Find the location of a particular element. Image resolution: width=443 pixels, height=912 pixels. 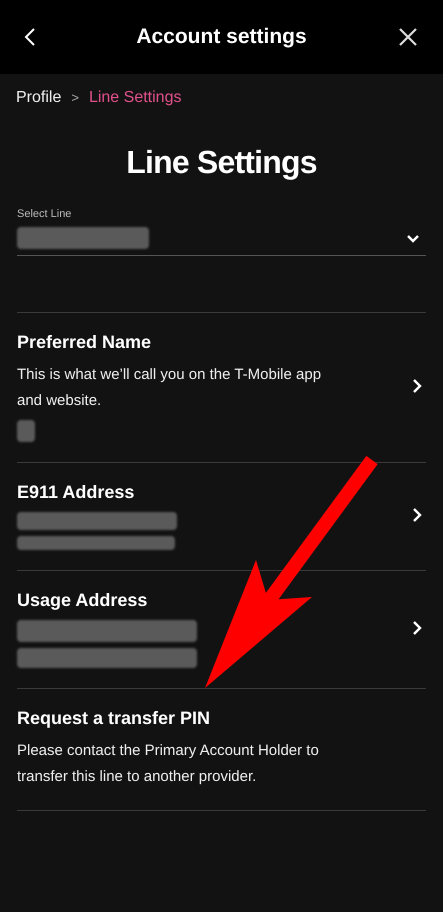

row-title: Usage Address is located at coordinates (82, 600).